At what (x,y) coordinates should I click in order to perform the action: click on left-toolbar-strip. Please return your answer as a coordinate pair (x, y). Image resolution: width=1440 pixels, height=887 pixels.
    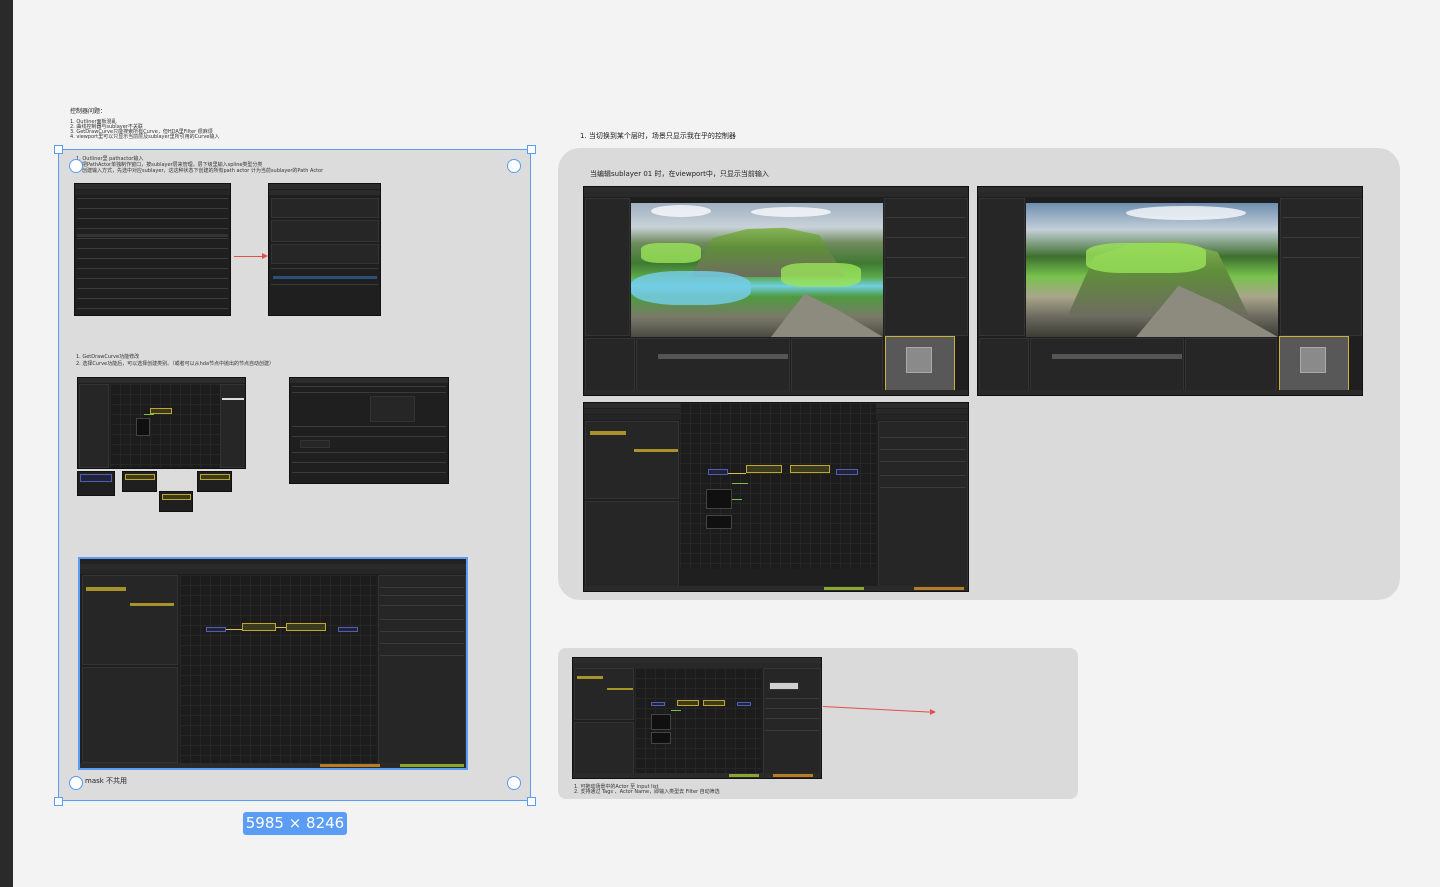
    Looking at the image, I should click on (6, 443).